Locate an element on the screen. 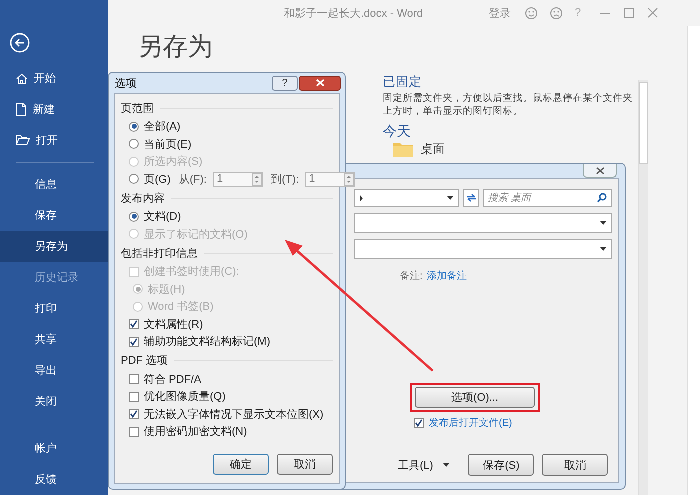 This screenshot has width=700, height=495. help-button: ? is located at coordinates (285, 83).